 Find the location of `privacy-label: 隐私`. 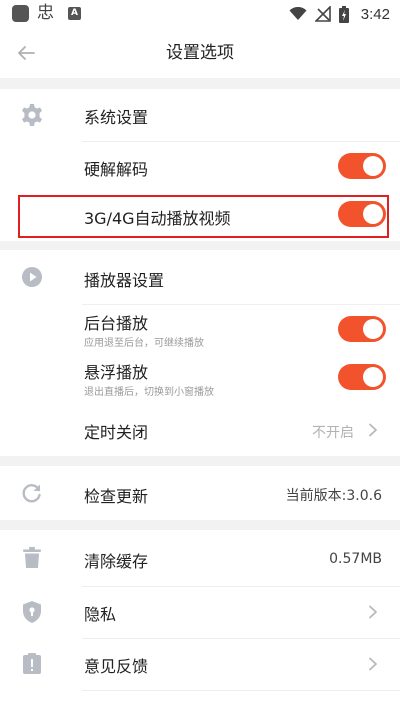

privacy-label: 隐私 is located at coordinates (100, 614).